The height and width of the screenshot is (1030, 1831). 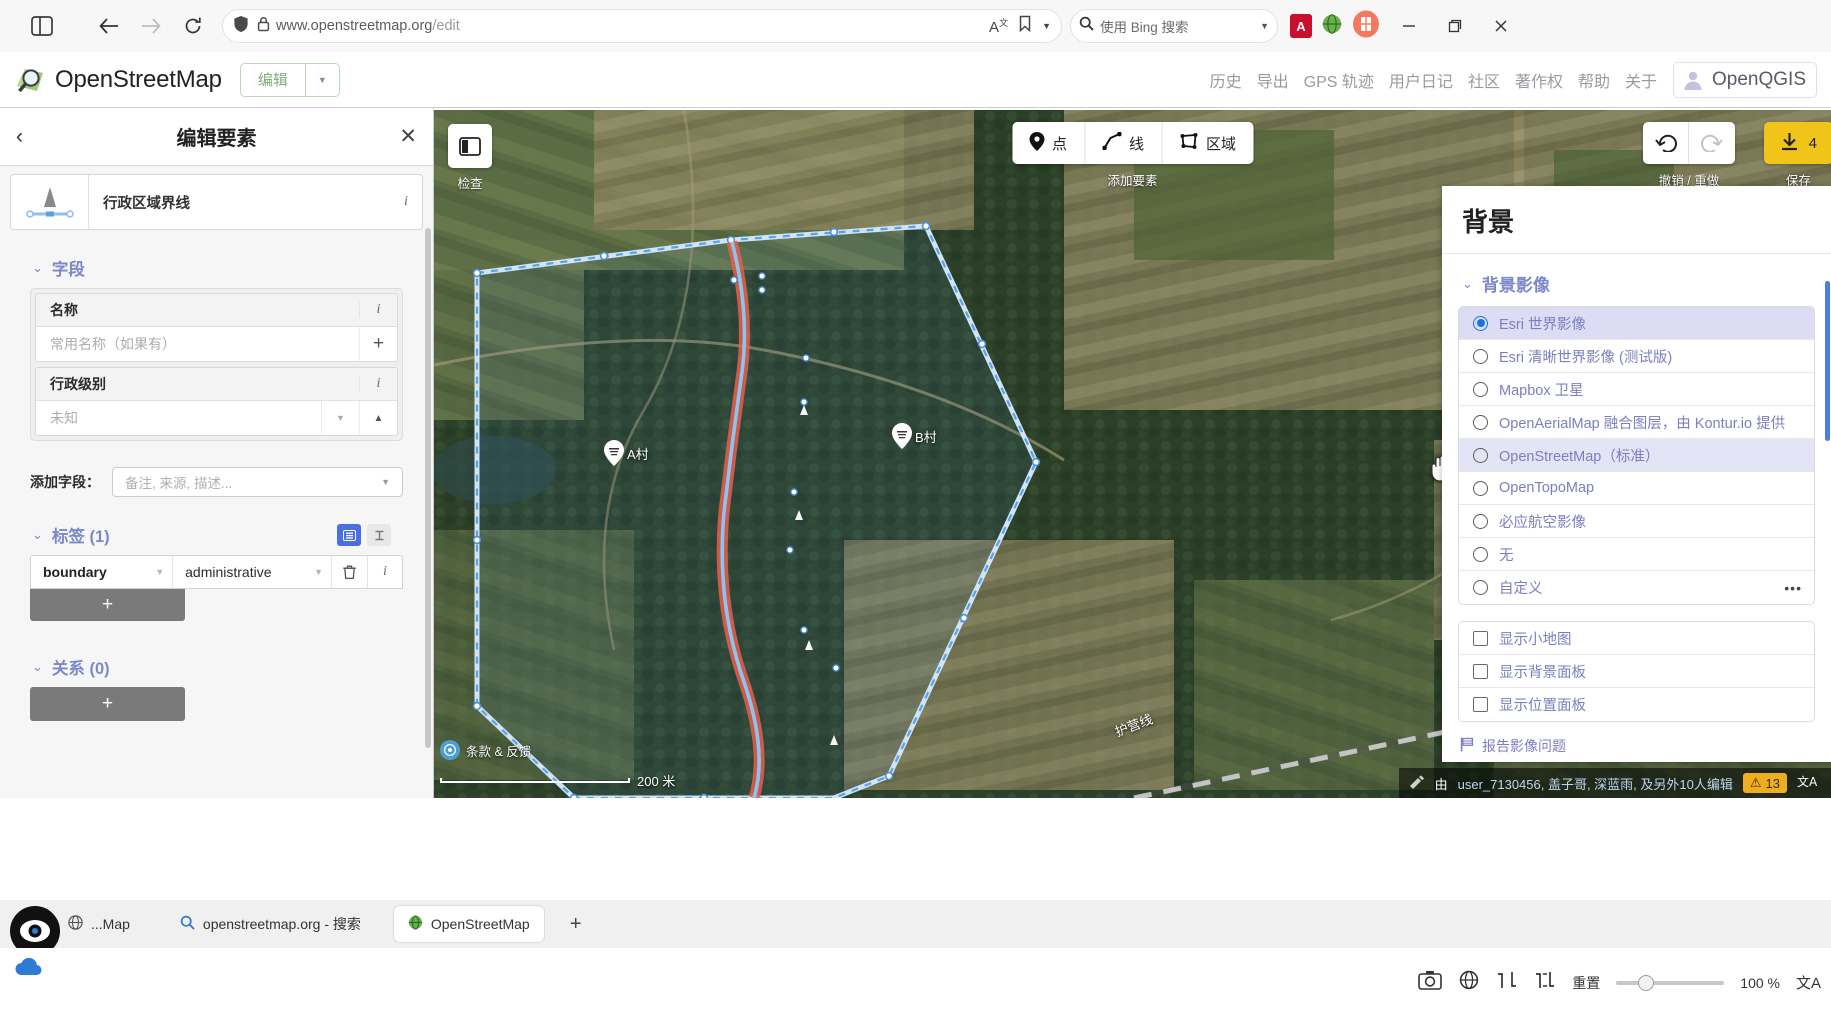 I want to click on relations-section-header: ⌄ 关系 (0), so click(x=227, y=667).